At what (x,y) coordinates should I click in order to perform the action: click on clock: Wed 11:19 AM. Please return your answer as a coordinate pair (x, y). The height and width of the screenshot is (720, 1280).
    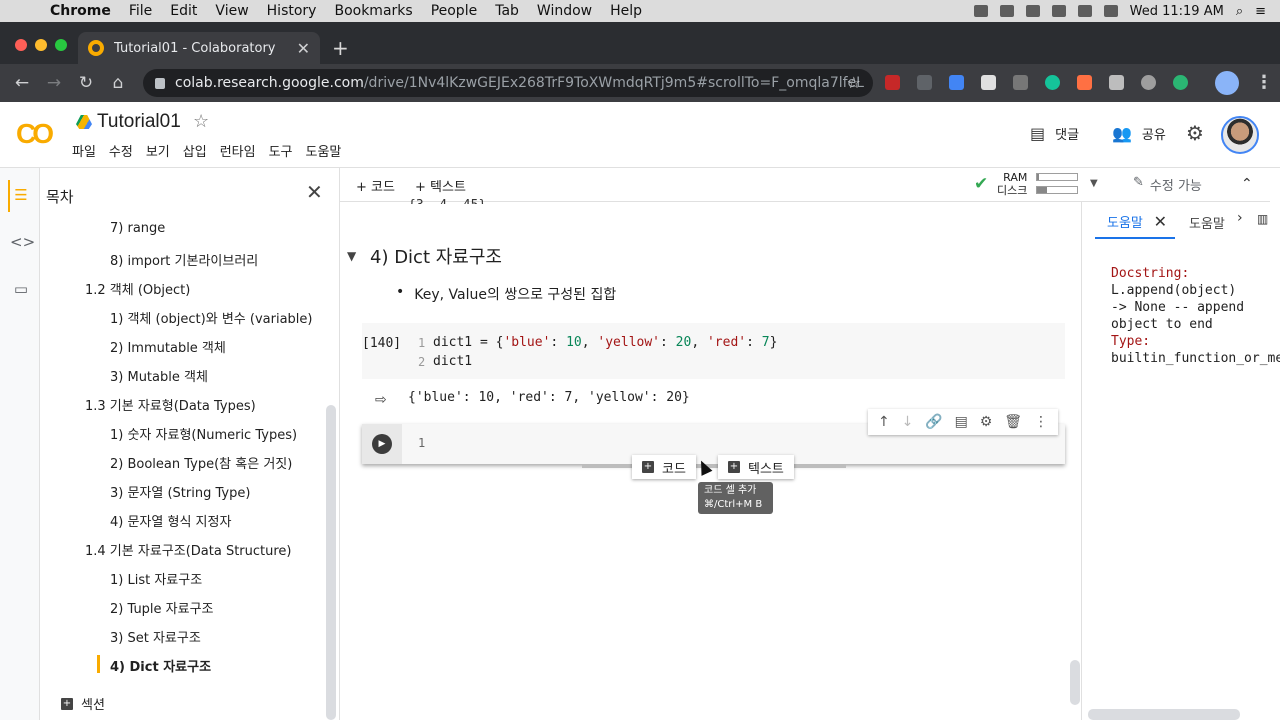
    Looking at the image, I should click on (1177, 11).